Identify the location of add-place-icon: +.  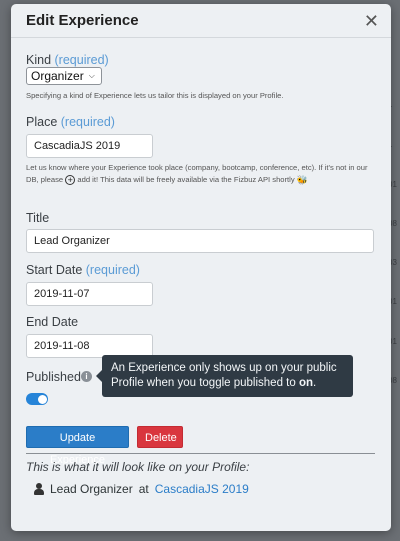
(70, 180).